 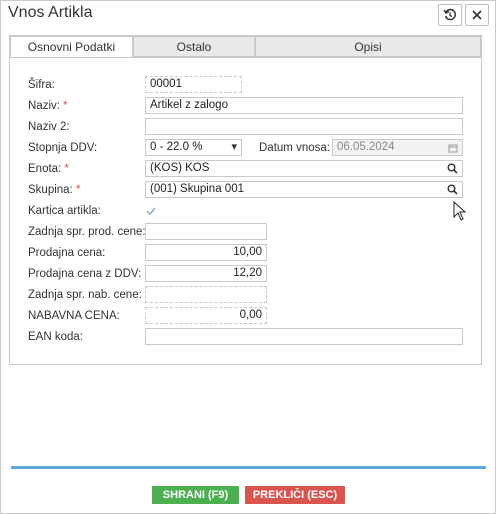 I want to click on dropdown-arrow-icon: ▾, so click(x=234, y=147).